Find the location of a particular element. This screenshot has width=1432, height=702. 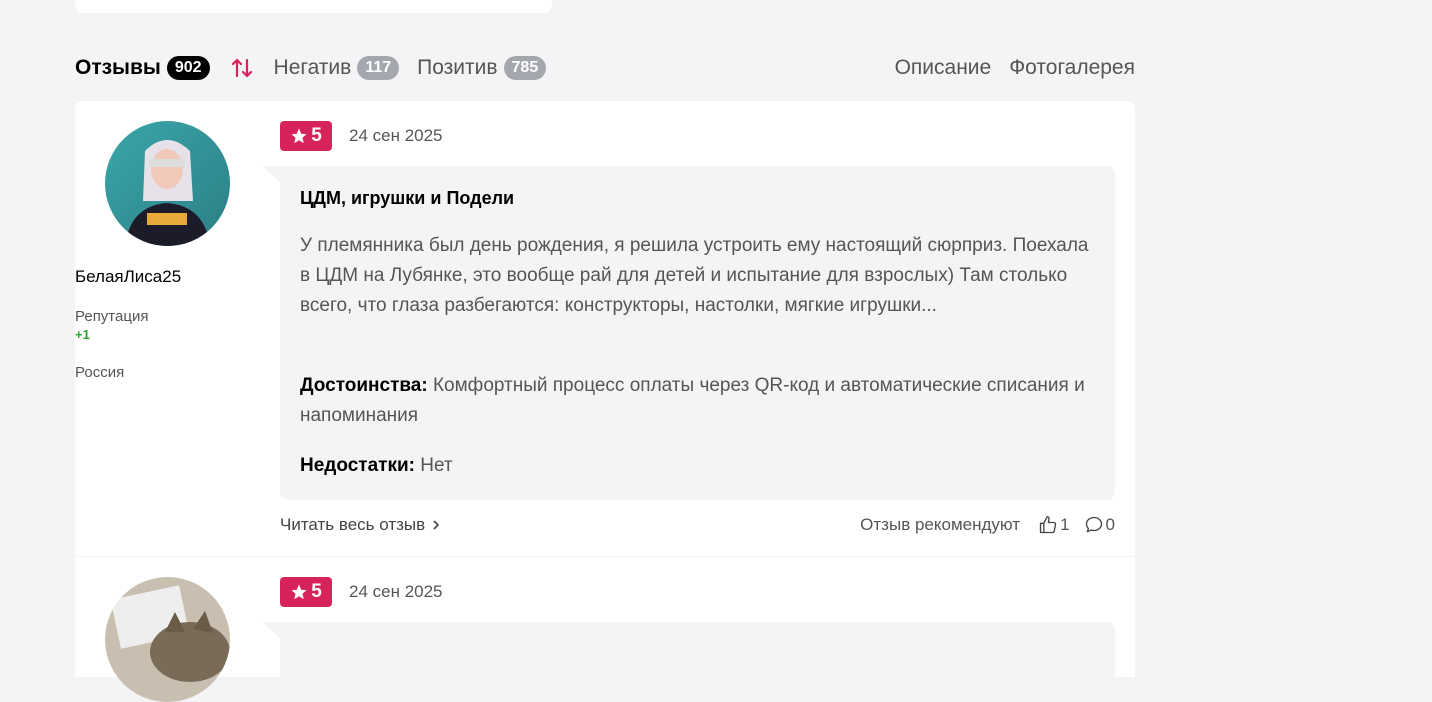

pros-label: Достоинства: is located at coordinates (364, 385).